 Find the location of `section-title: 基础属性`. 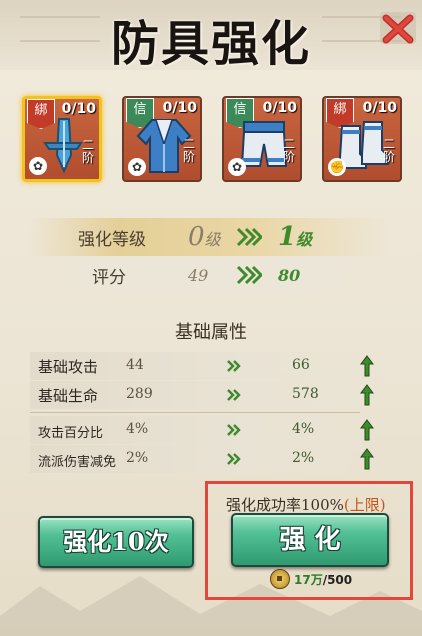

section-title: 基础属性 is located at coordinates (211, 332).